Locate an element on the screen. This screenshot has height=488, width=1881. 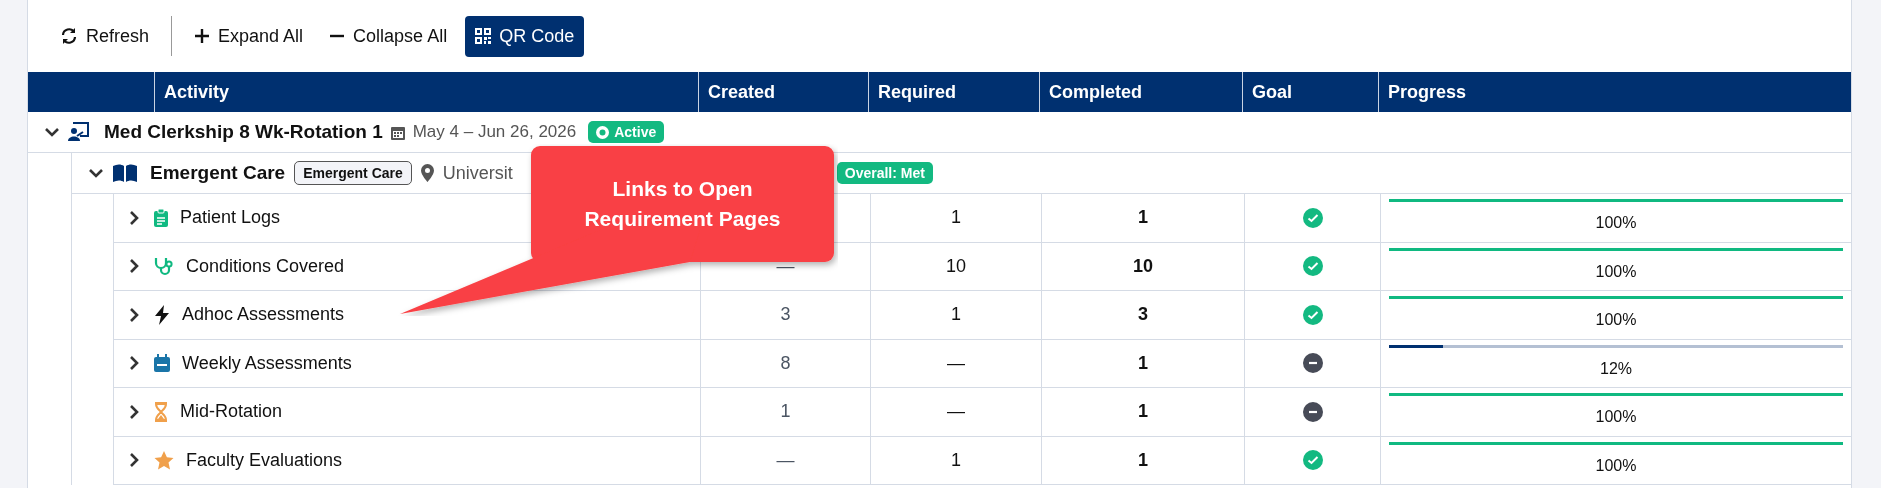
completed-count: 3 is located at coordinates (1143, 315).